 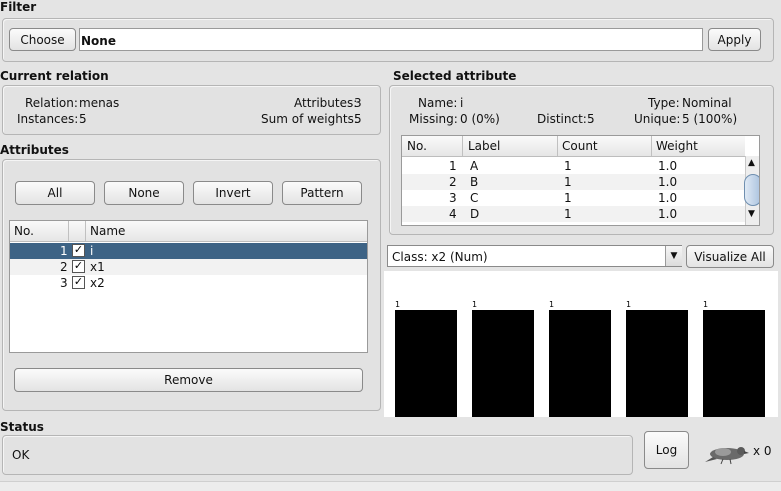 I want to click on attribute-row-no: 1, so click(x=64, y=251).